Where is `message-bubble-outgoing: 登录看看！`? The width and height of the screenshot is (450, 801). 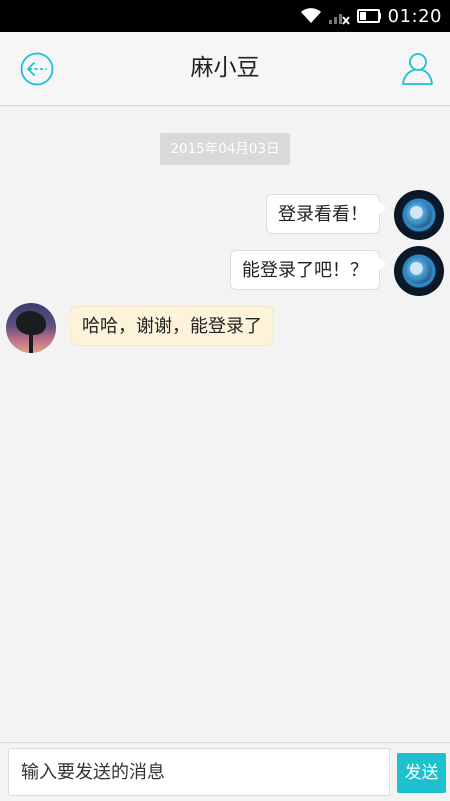 message-bubble-outgoing: 登录看看！ is located at coordinates (326, 214).